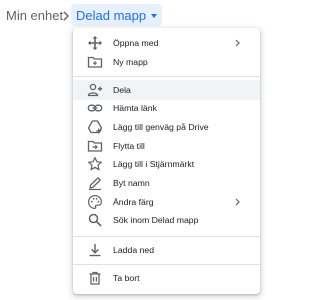  What do you see at coordinates (126, 278) in the screenshot?
I see `menu-item-label: Ta bort` at bounding box center [126, 278].